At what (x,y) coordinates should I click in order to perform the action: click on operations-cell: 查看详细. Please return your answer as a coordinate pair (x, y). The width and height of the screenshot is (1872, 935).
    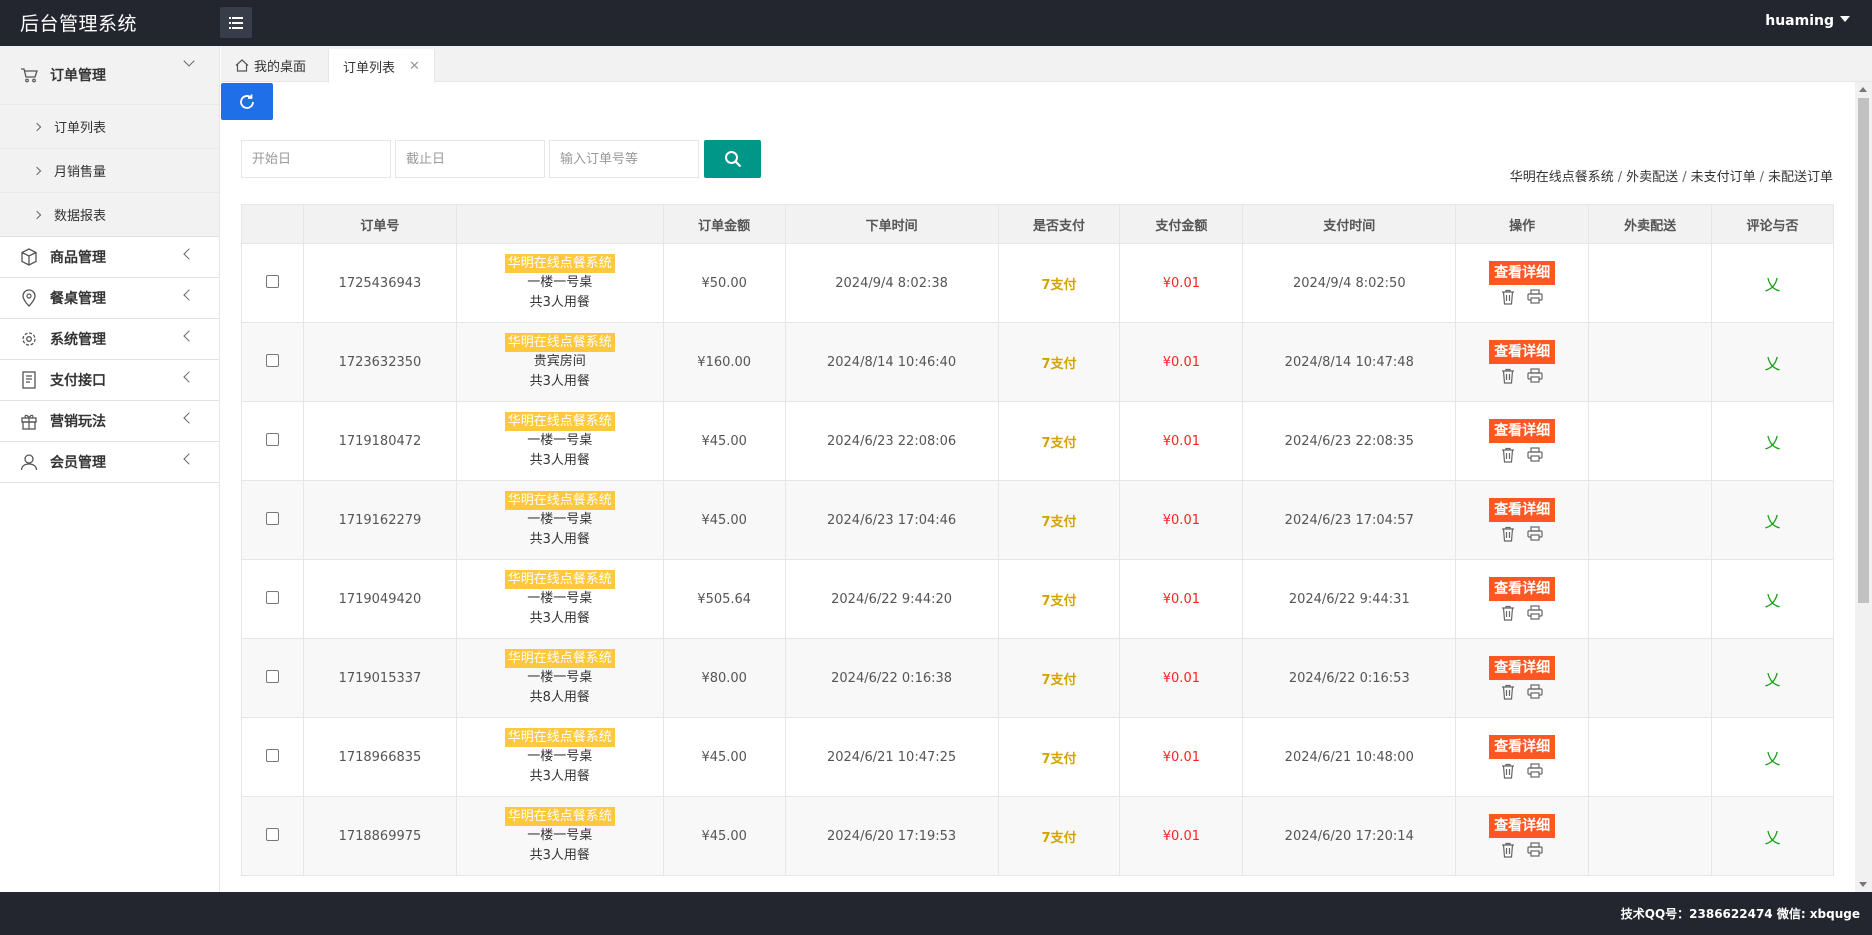
    Looking at the image, I should click on (1522, 757).